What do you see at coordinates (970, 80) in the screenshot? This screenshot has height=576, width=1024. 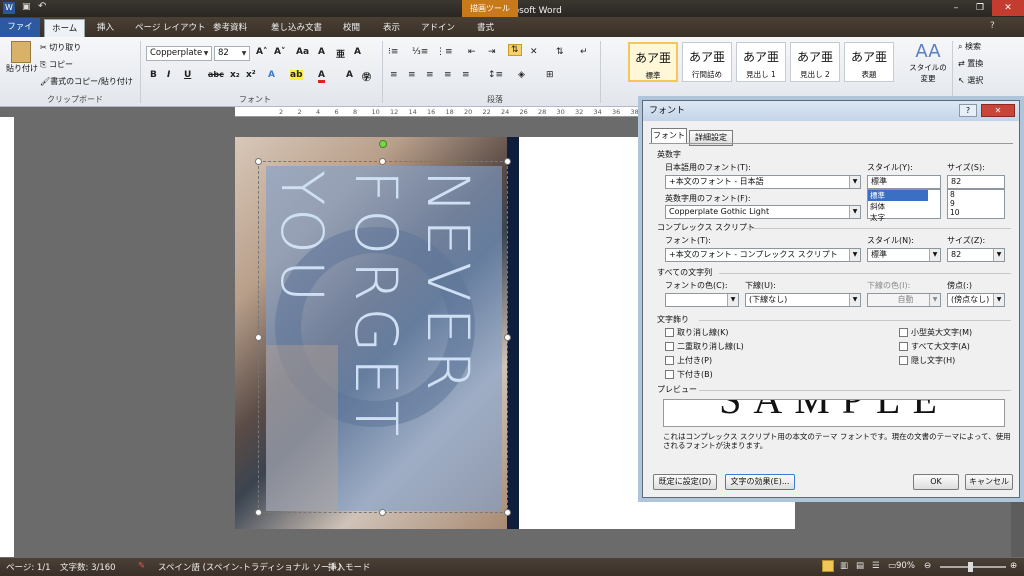 I see `select-button: ↖ 選択` at bounding box center [970, 80].